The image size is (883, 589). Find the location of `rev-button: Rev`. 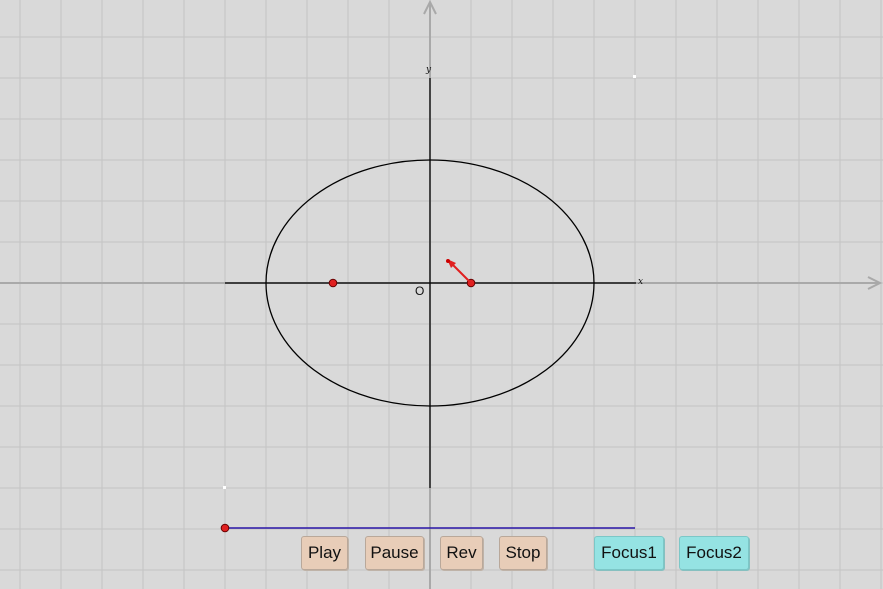

rev-button: Rev is located at coordinates (461, 553).